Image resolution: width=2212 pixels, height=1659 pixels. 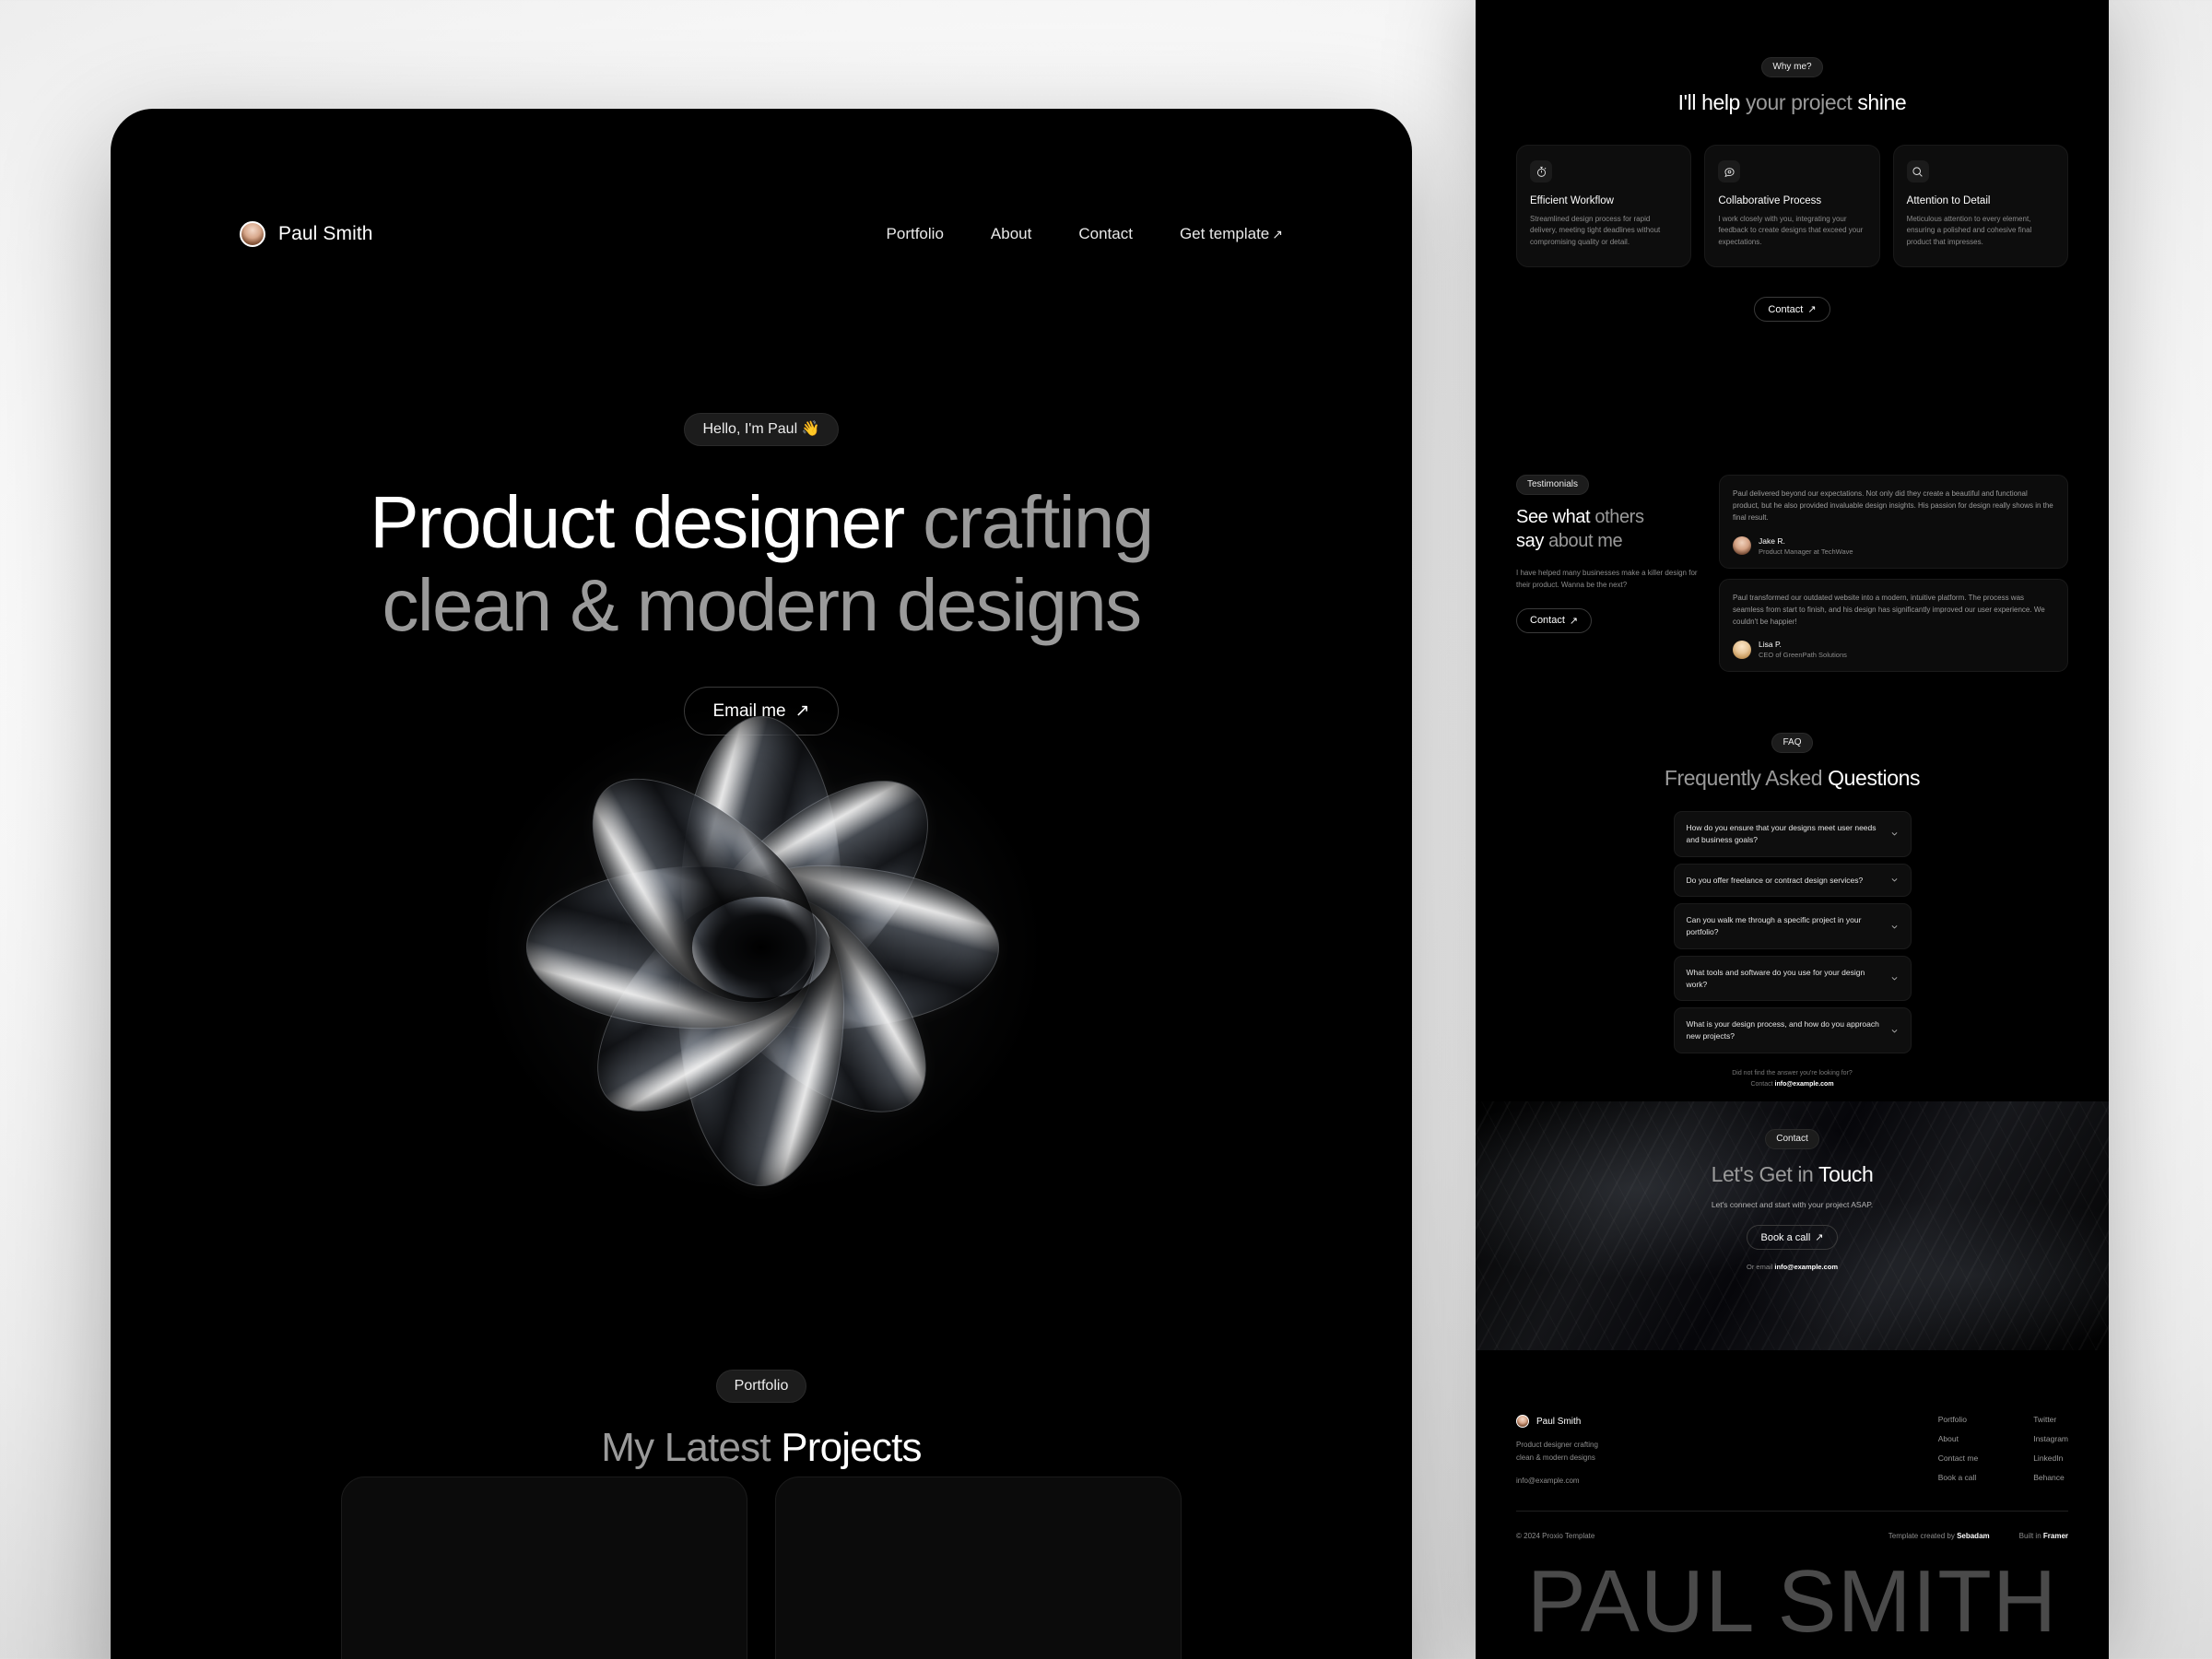 What do you see at coordinates (2050, 1477) in the screenshot?
I see `footer-link-behance: Behance` at bounding box center [2050, 1477].